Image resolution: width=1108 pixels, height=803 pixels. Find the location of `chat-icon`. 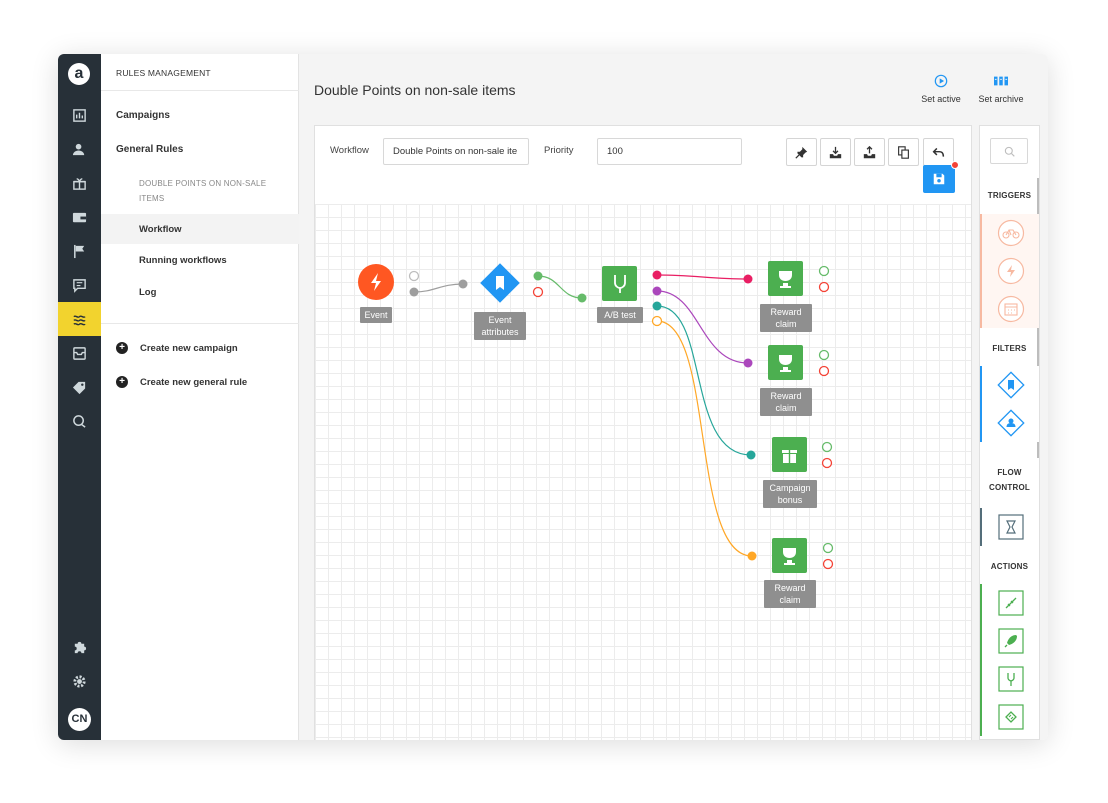

chat-icon is located at coordinates (79, 421).